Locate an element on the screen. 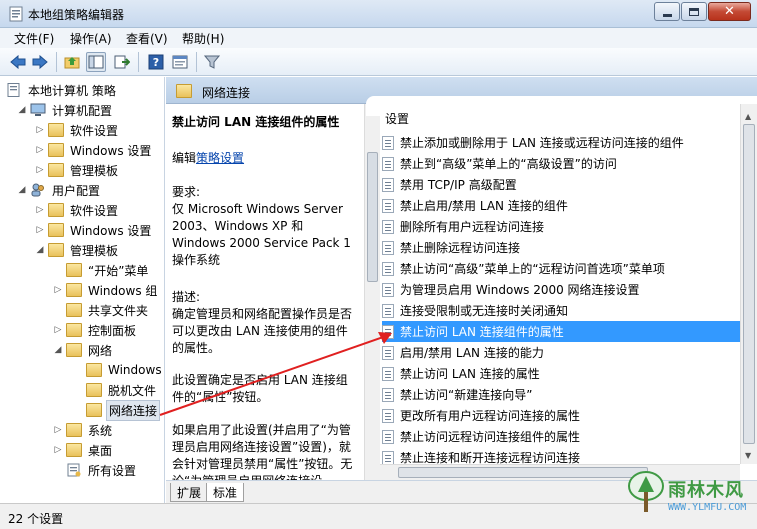  edit-policy-link: 策略设置 is located at coordinates (220, 158).